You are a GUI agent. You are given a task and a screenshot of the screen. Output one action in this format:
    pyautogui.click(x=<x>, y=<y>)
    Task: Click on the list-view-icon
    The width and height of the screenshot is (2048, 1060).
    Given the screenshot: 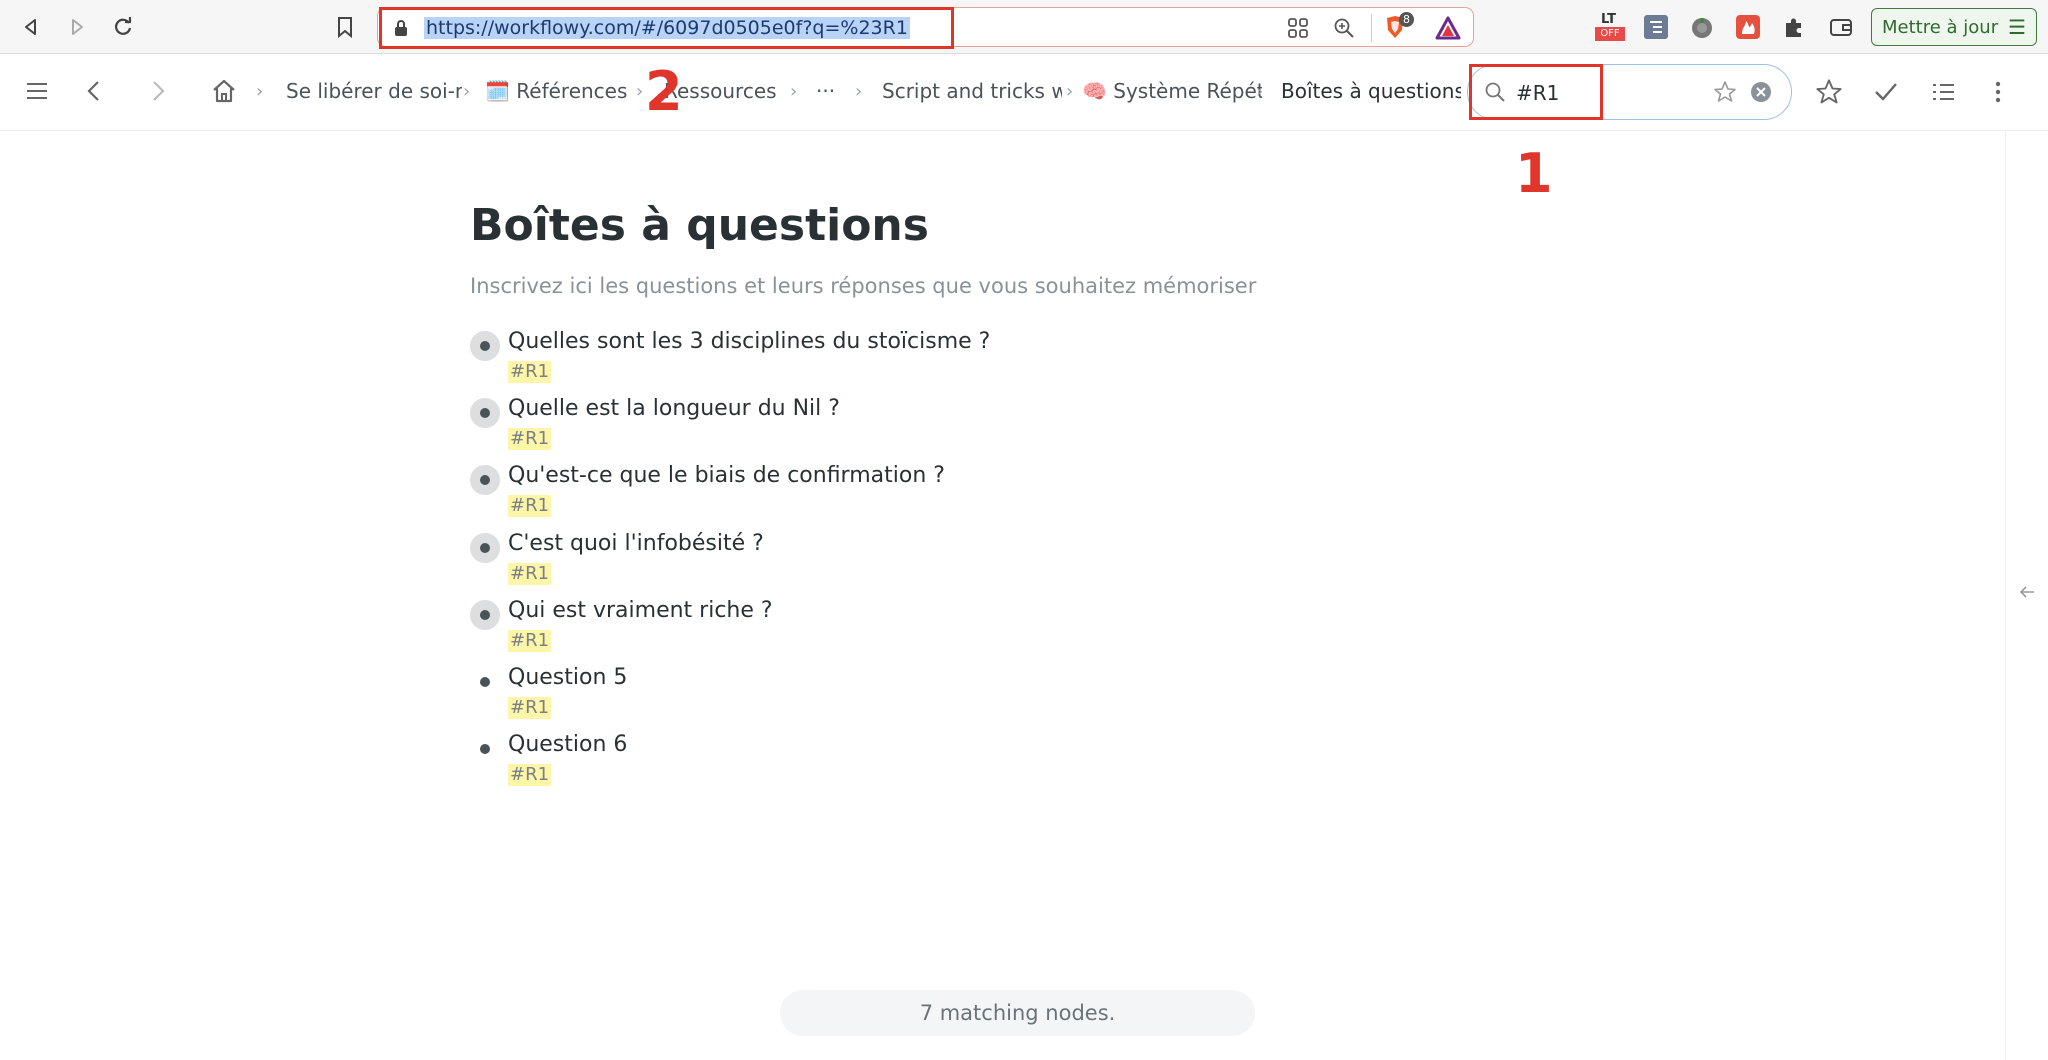 What is the action you would take?
    pyautogui.click(x=1943, y=94)
    